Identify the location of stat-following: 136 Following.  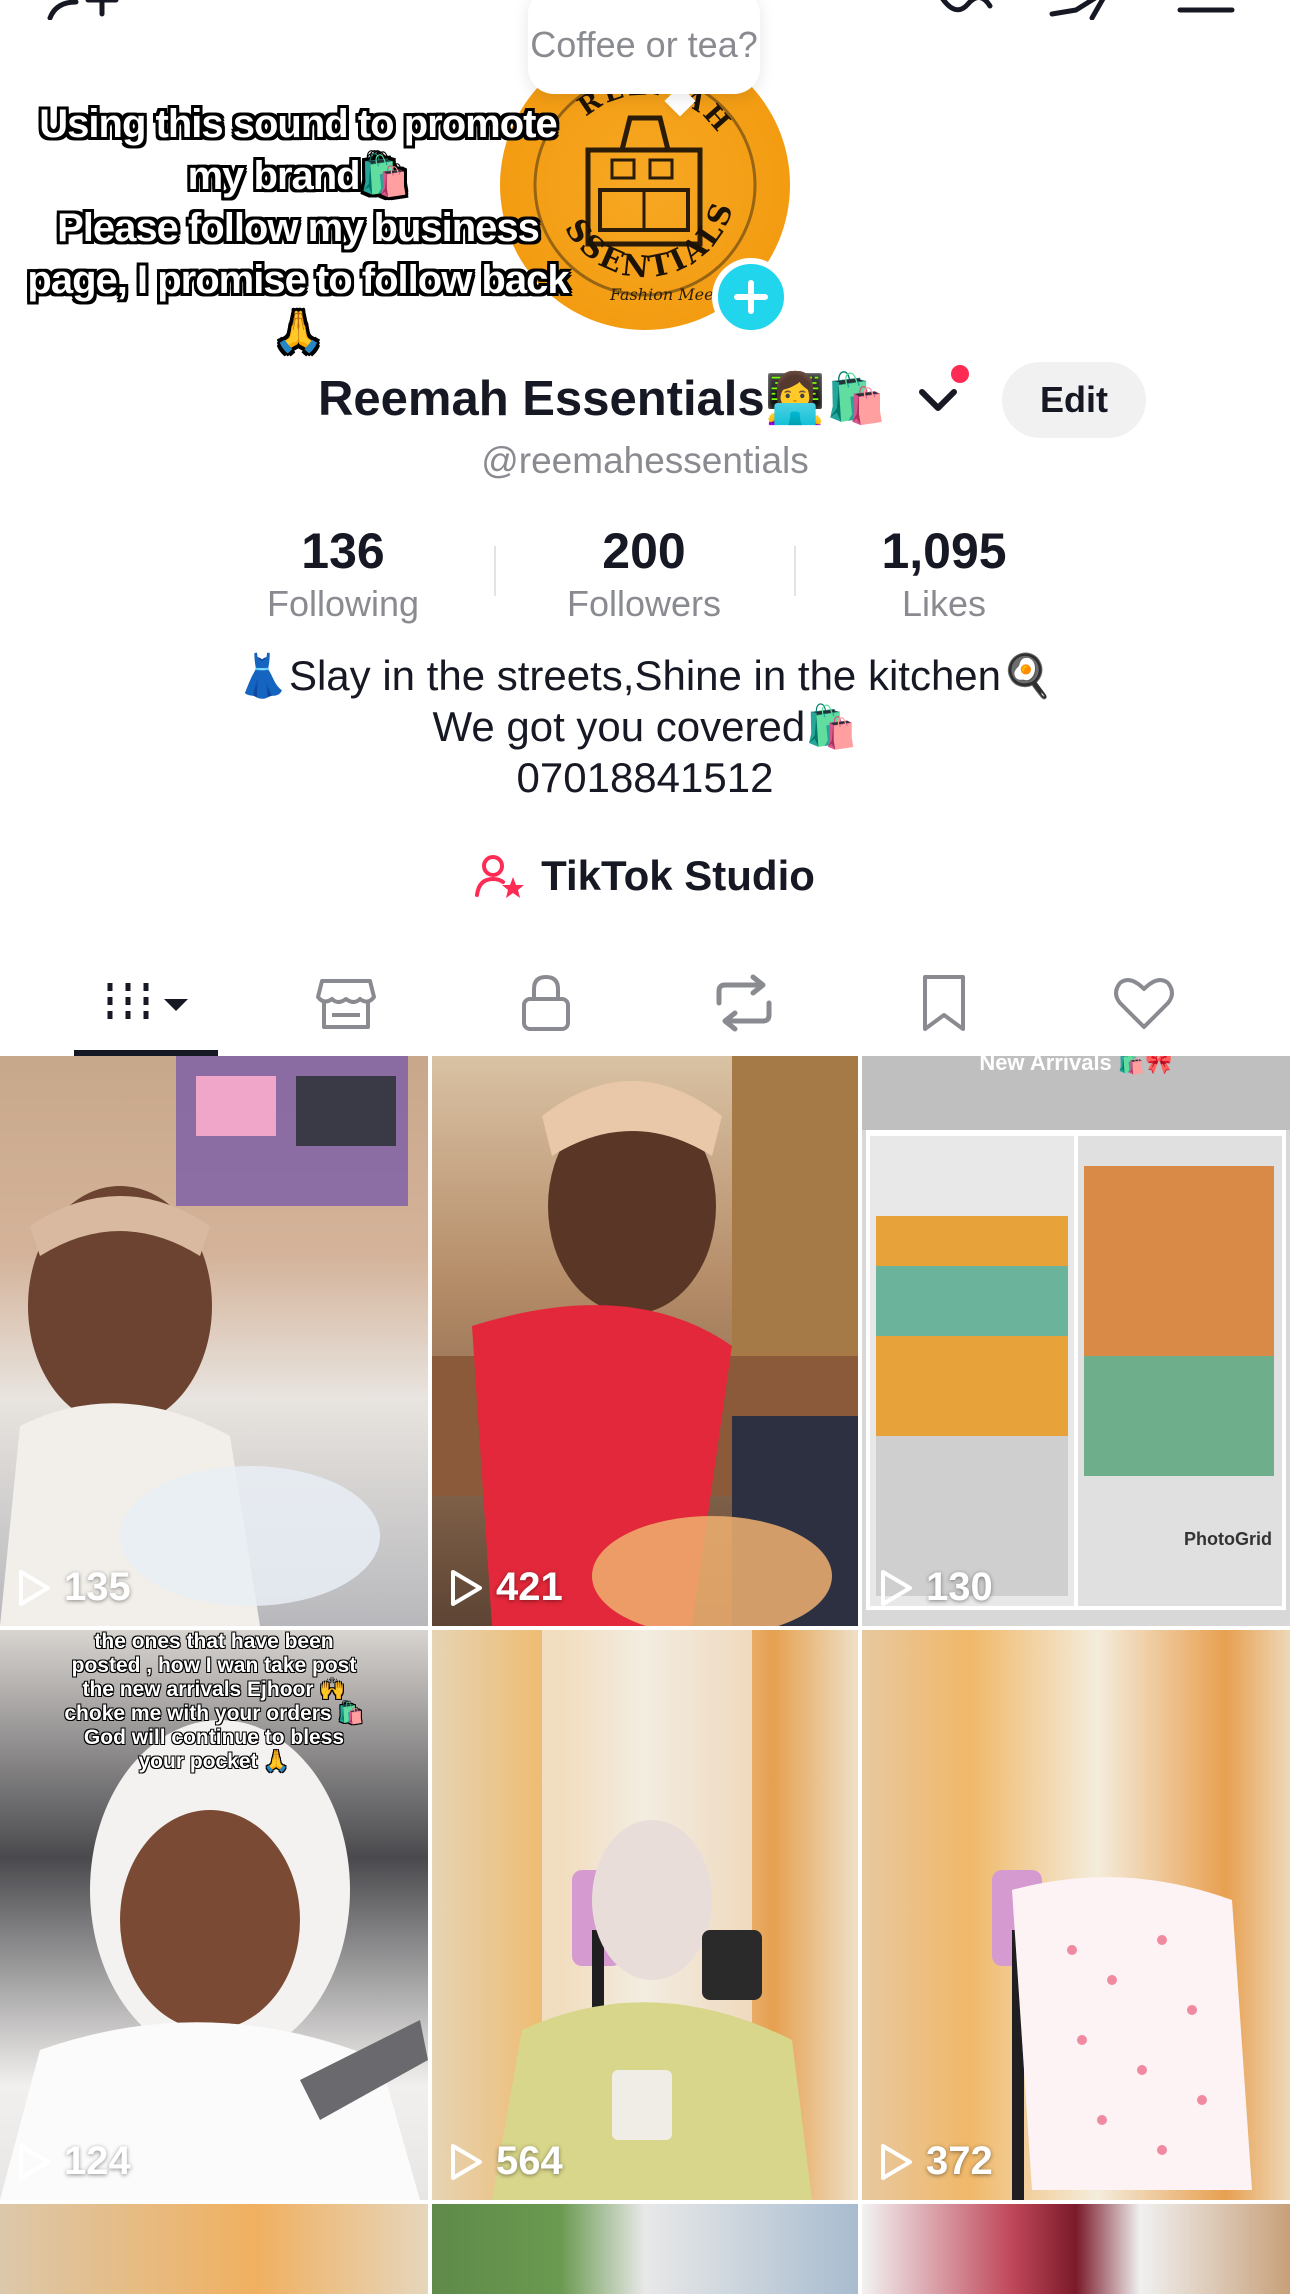
(343, 573).